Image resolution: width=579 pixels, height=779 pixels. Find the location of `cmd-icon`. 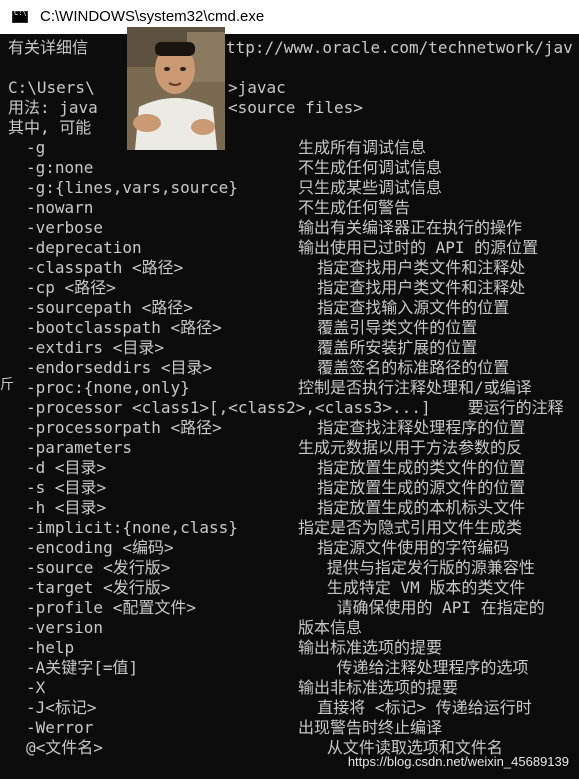

cmd-icon is located at coordinates (20, 16).